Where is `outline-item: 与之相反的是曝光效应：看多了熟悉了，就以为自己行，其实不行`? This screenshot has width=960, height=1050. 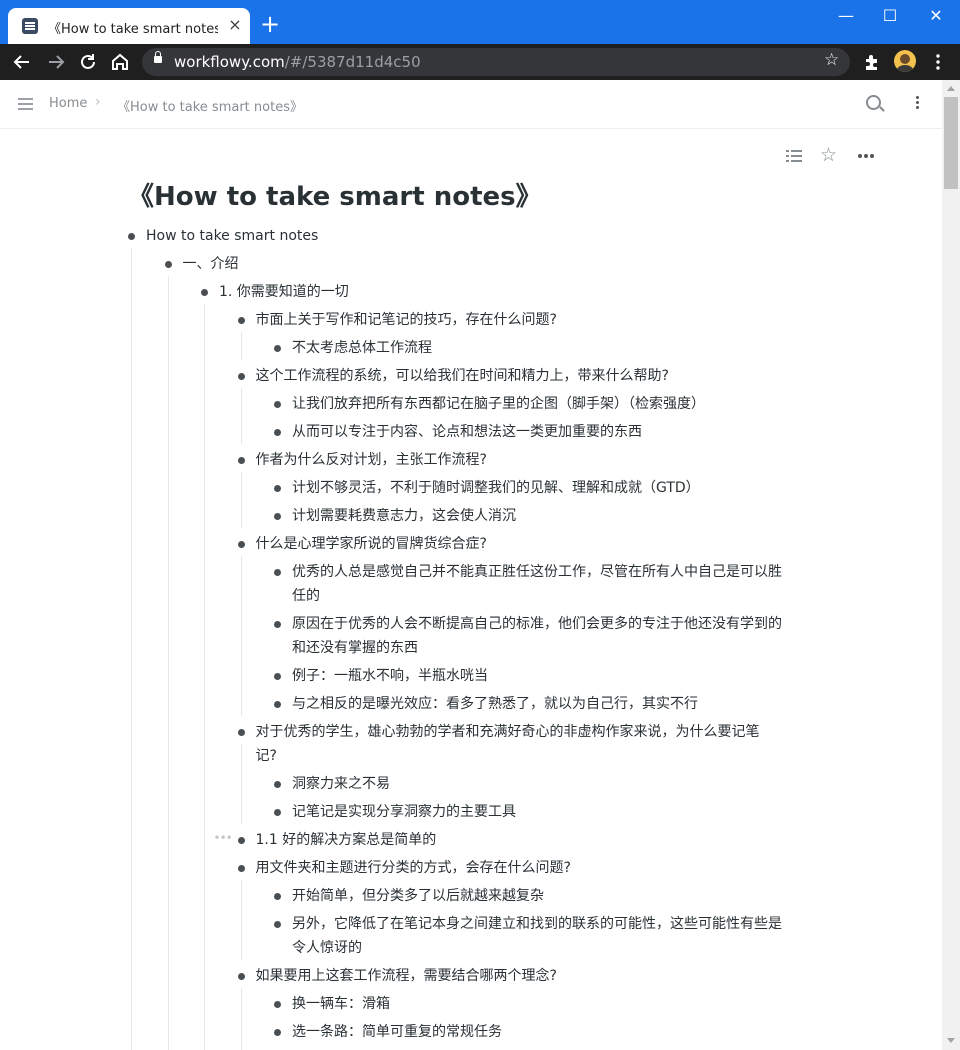 outline-item: 与之相反的是曝光效应：看多了熟悉了，就以为自己行，其实不行 is located at coordinates (495, 704).